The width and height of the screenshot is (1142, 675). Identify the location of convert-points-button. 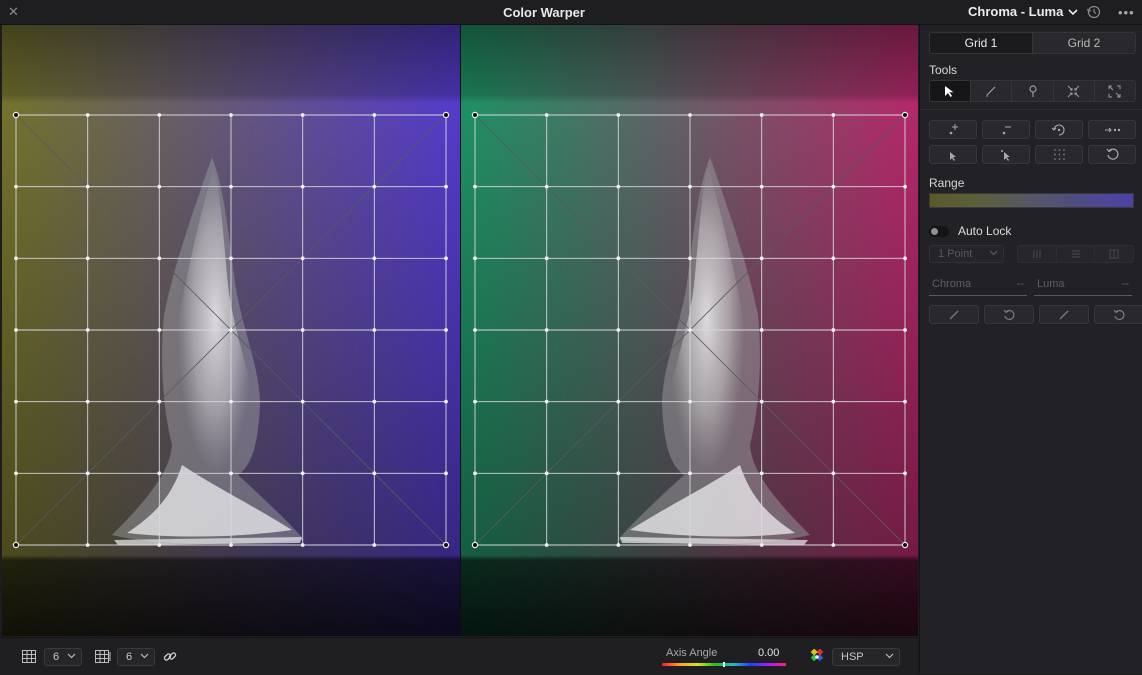
(1112, 129).